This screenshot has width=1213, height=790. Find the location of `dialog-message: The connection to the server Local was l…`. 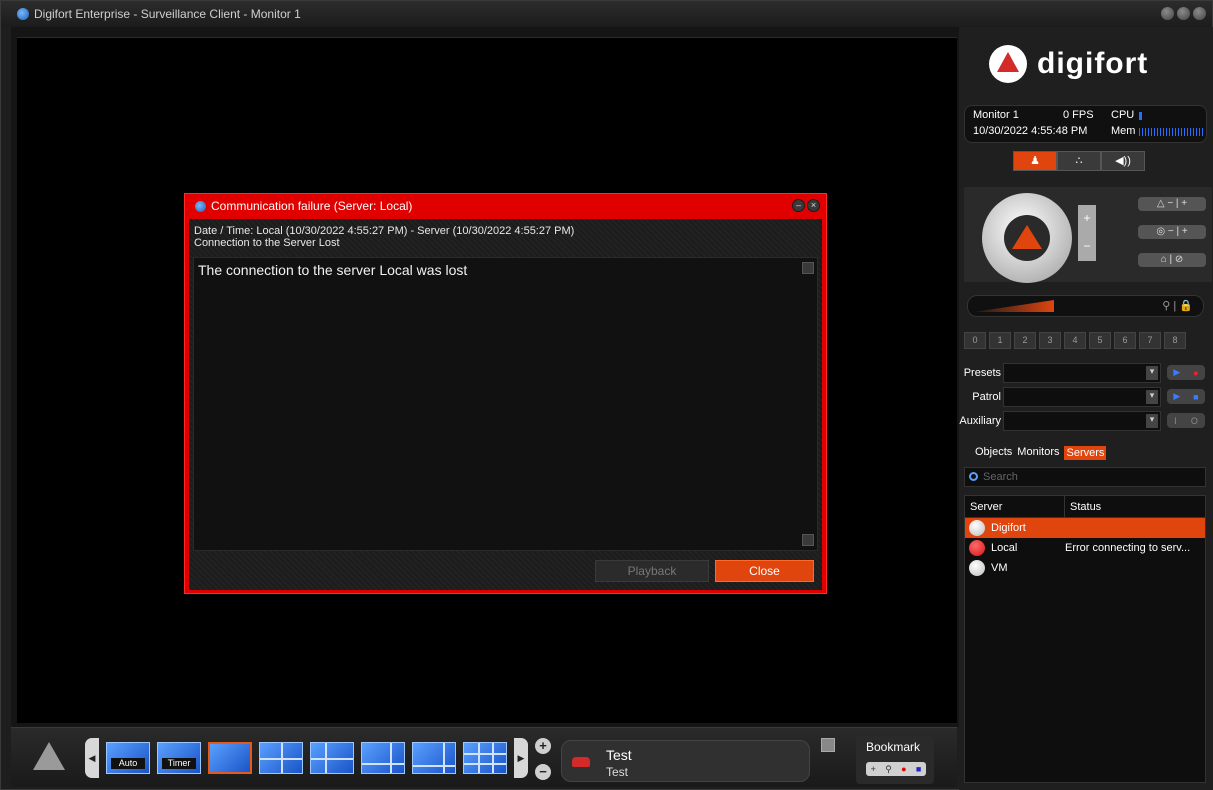

dialog-message: The connection to the server Local was l… is located at coordinates (333, 270).